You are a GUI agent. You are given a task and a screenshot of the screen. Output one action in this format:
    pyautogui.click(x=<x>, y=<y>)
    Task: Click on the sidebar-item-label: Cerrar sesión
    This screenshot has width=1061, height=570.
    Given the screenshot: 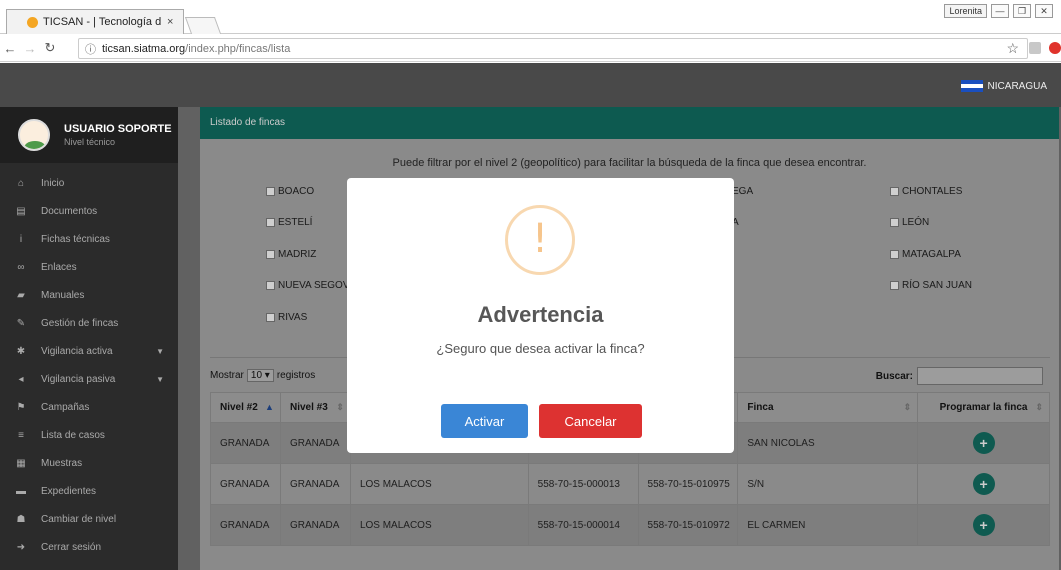 What is the action you would take?
    pyautogui.click(x=71, y=547)
    